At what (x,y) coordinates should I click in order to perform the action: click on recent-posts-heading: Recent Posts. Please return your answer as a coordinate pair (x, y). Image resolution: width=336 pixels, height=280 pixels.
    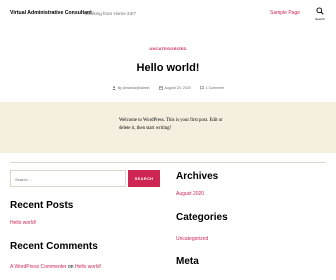
    Looking at the image, I should click on (42, 205).